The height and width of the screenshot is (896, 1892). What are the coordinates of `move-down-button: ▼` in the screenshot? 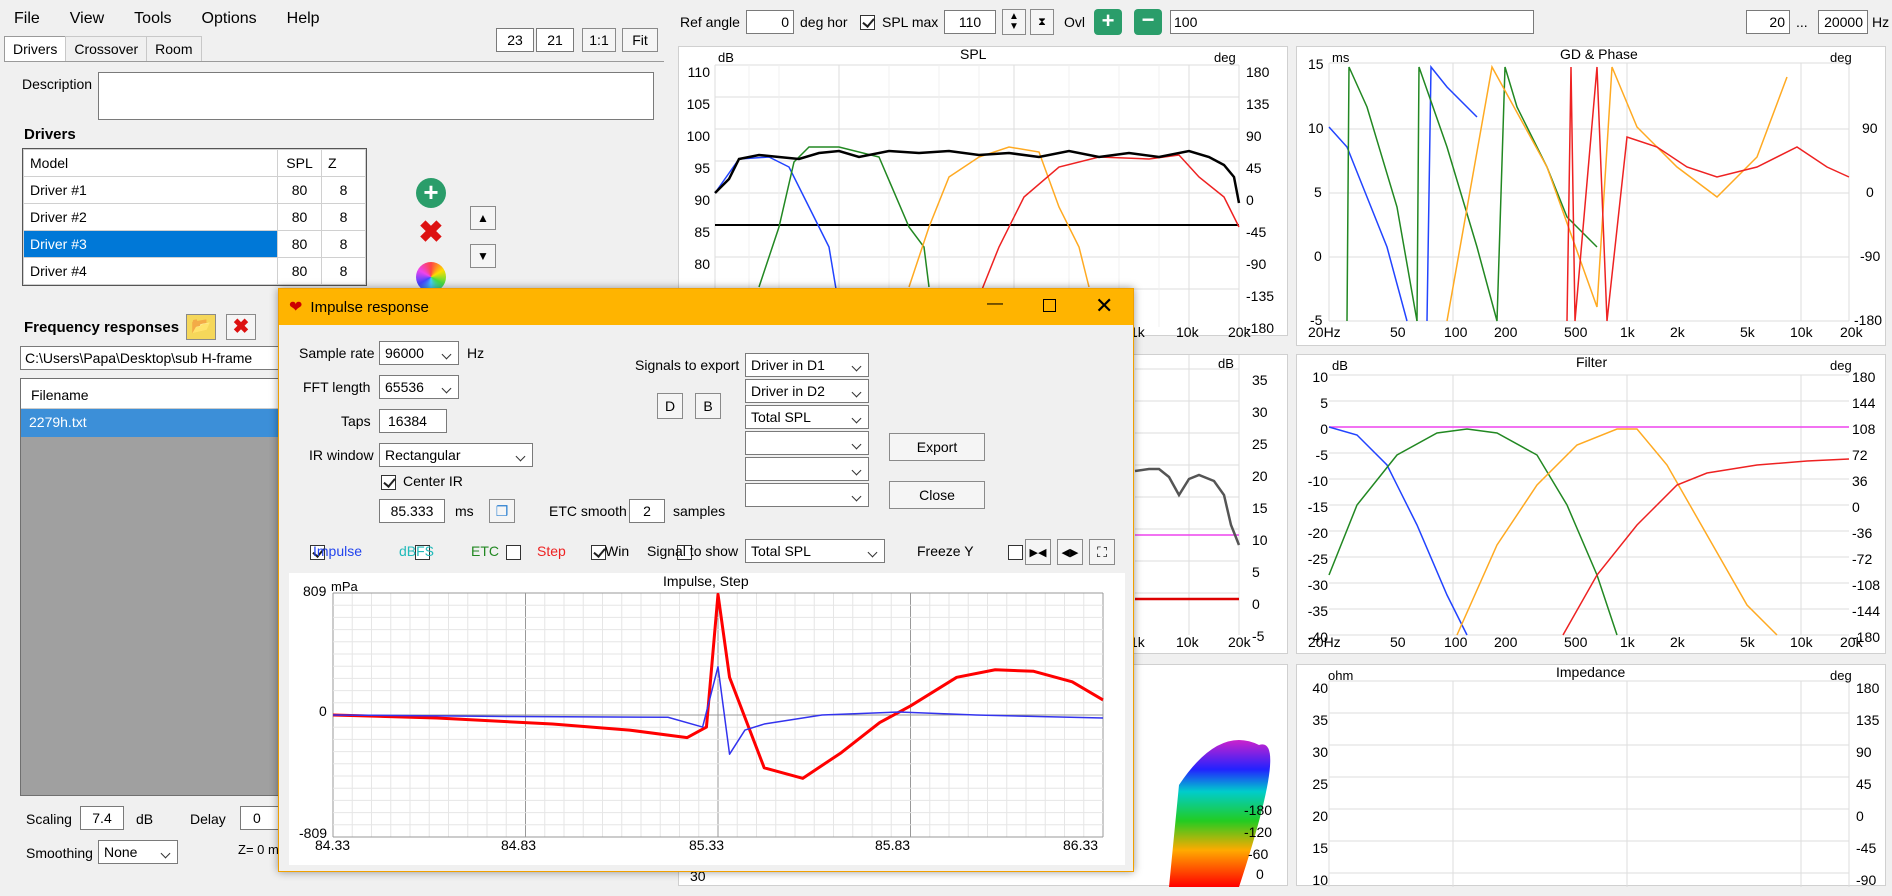 It's located at (483, 256).